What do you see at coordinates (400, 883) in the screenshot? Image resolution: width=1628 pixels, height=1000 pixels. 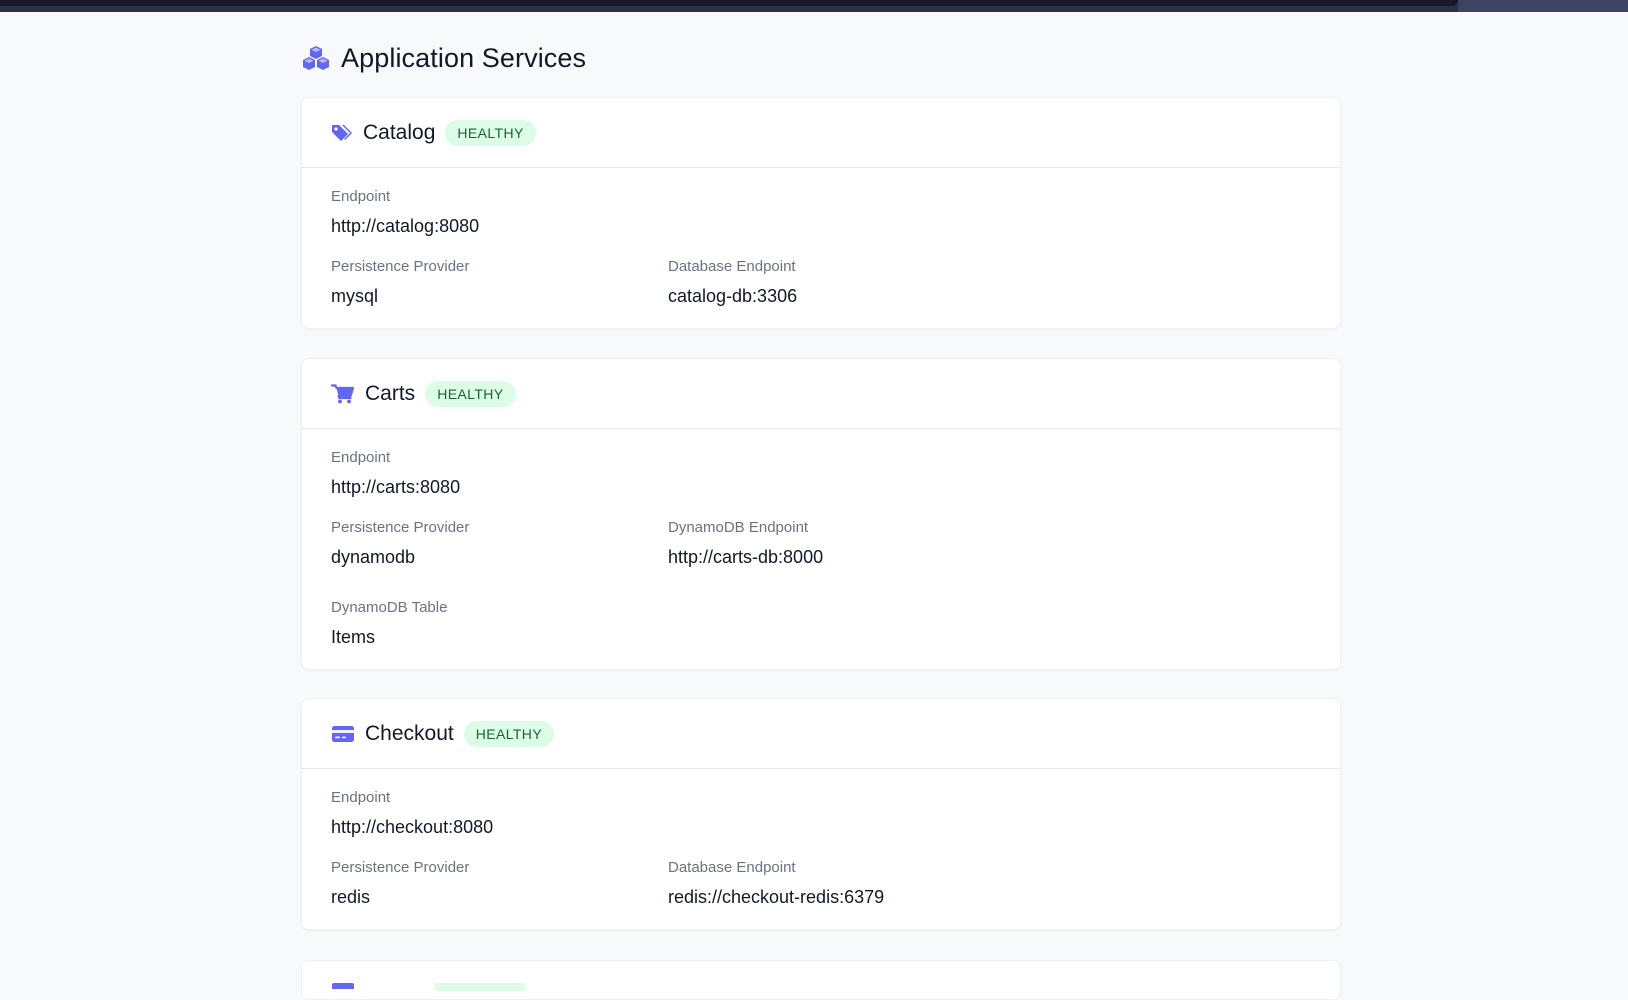 I see `field-persistence-provider: Persistence Provider redis` at bounding box center [400, 883].